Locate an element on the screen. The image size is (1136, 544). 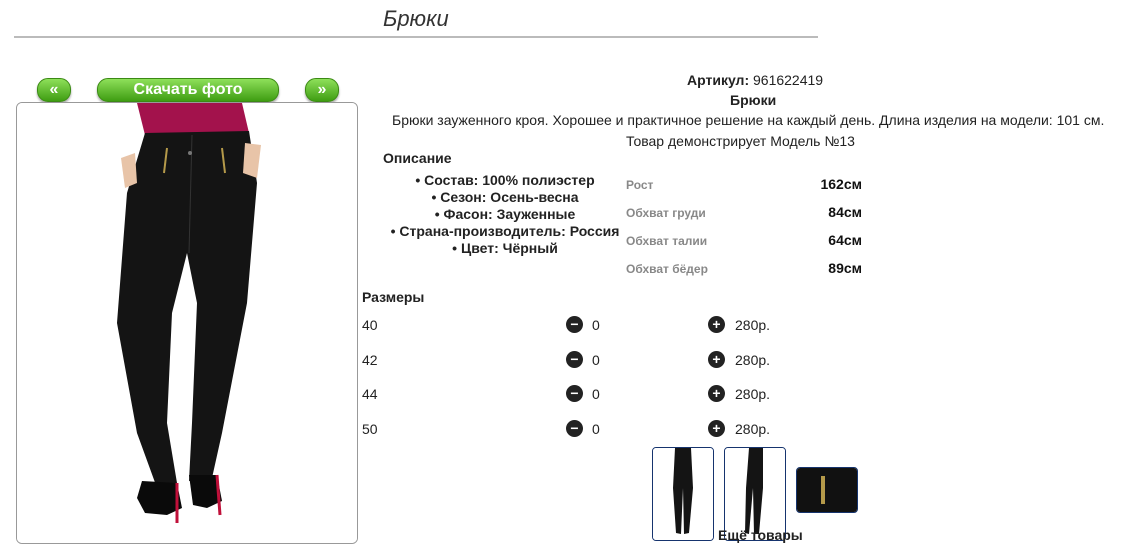
article-label: Артикул: is located at coordinates (718, 80).